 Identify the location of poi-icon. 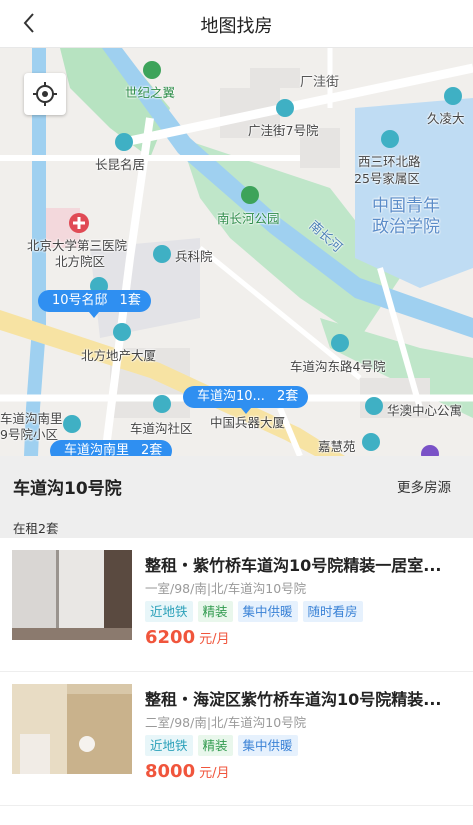
(430, 450).